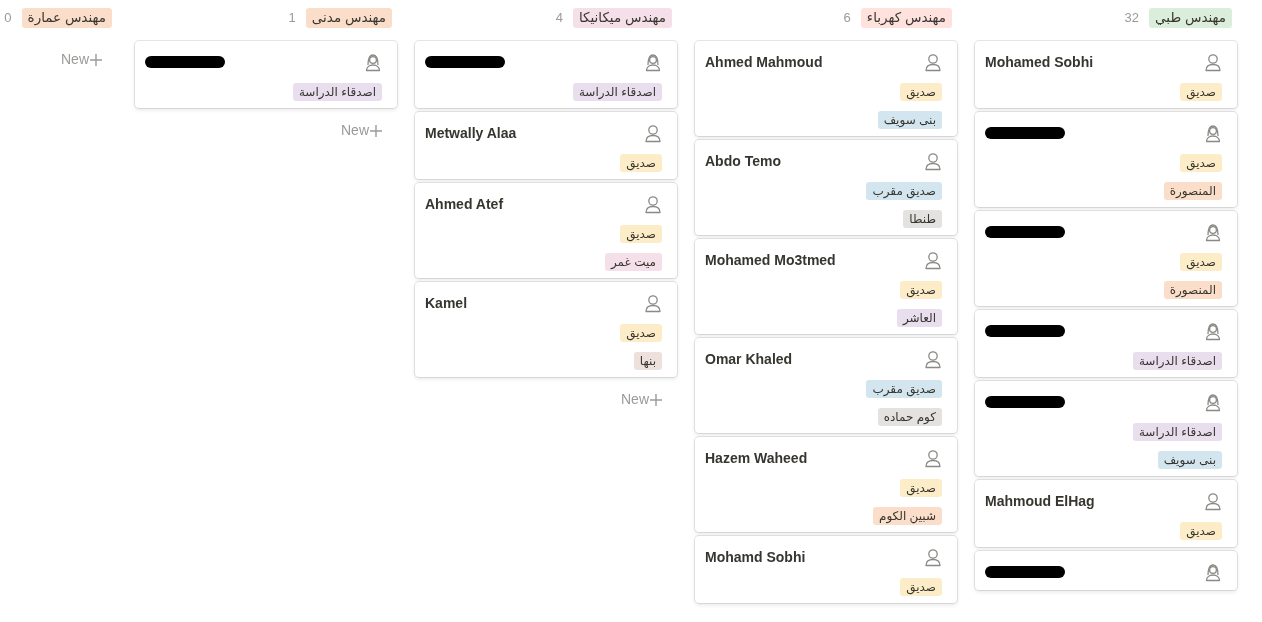 The height and width of the screenshot is (622, 1262). I want to click on tag: بنها, so click(647, 361).